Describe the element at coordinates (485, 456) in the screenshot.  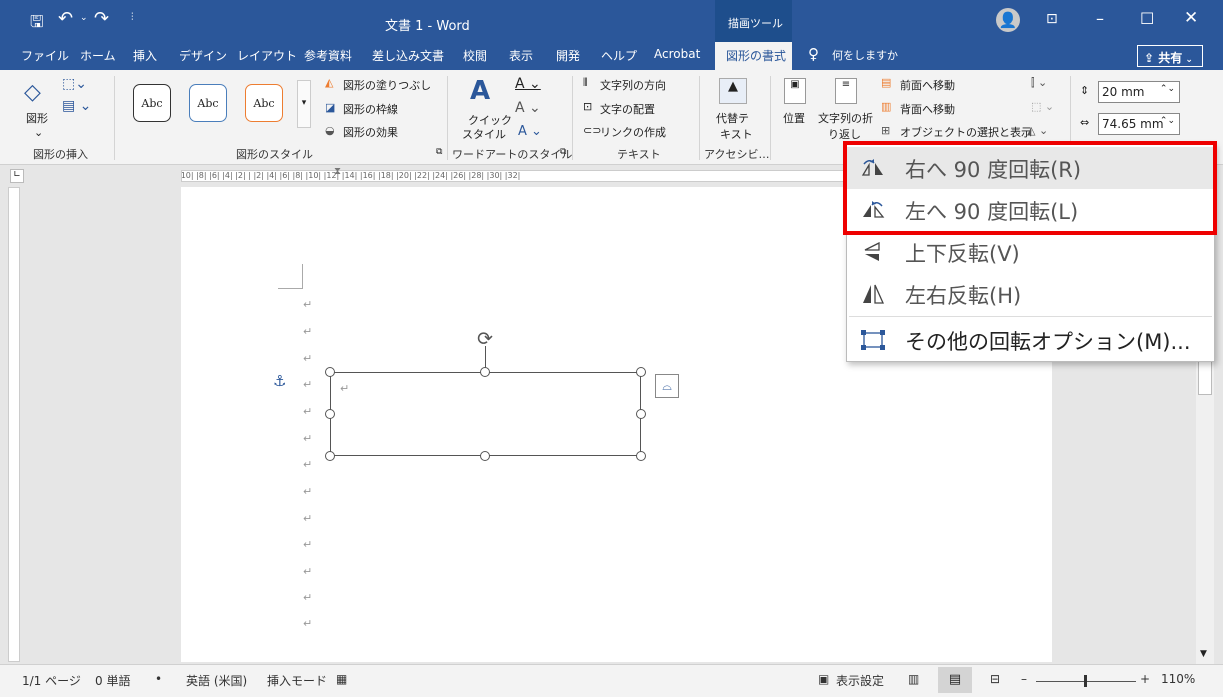
I see `resize-handle-bottom` at that location.